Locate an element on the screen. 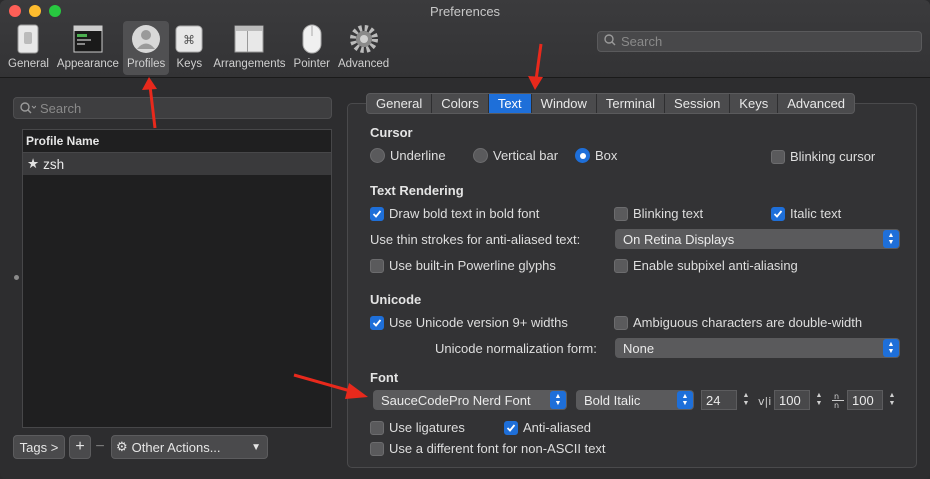 This screenshot has width=930, height=479. tab-advanced: Advanced is located at coordinates (816, 103).